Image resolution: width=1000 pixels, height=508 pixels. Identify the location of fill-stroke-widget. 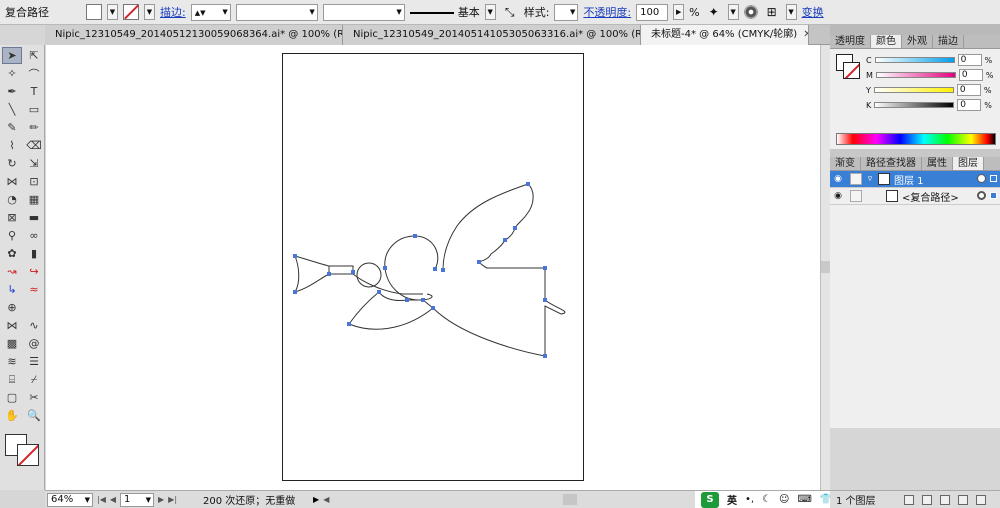
(23, 449).